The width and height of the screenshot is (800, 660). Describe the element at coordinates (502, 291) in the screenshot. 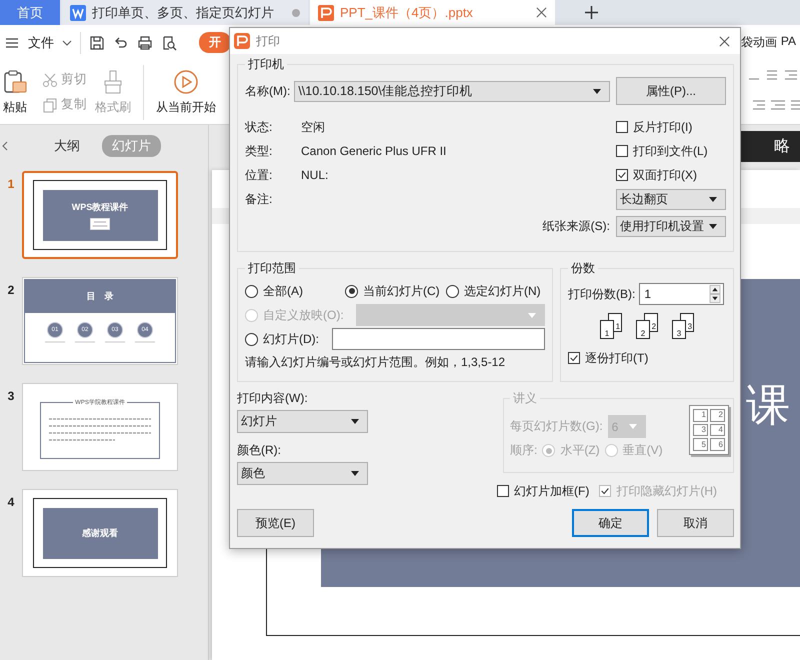

I see `radio-label: 选定幻灯片(N)` at that location.